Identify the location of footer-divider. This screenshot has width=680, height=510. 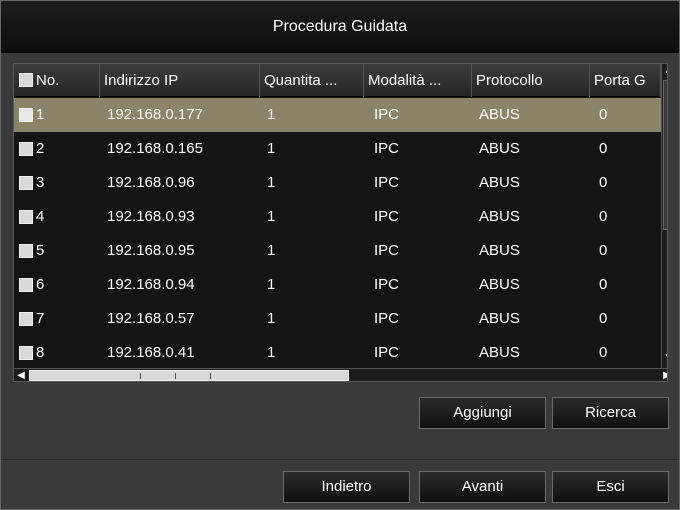
(340, 459).